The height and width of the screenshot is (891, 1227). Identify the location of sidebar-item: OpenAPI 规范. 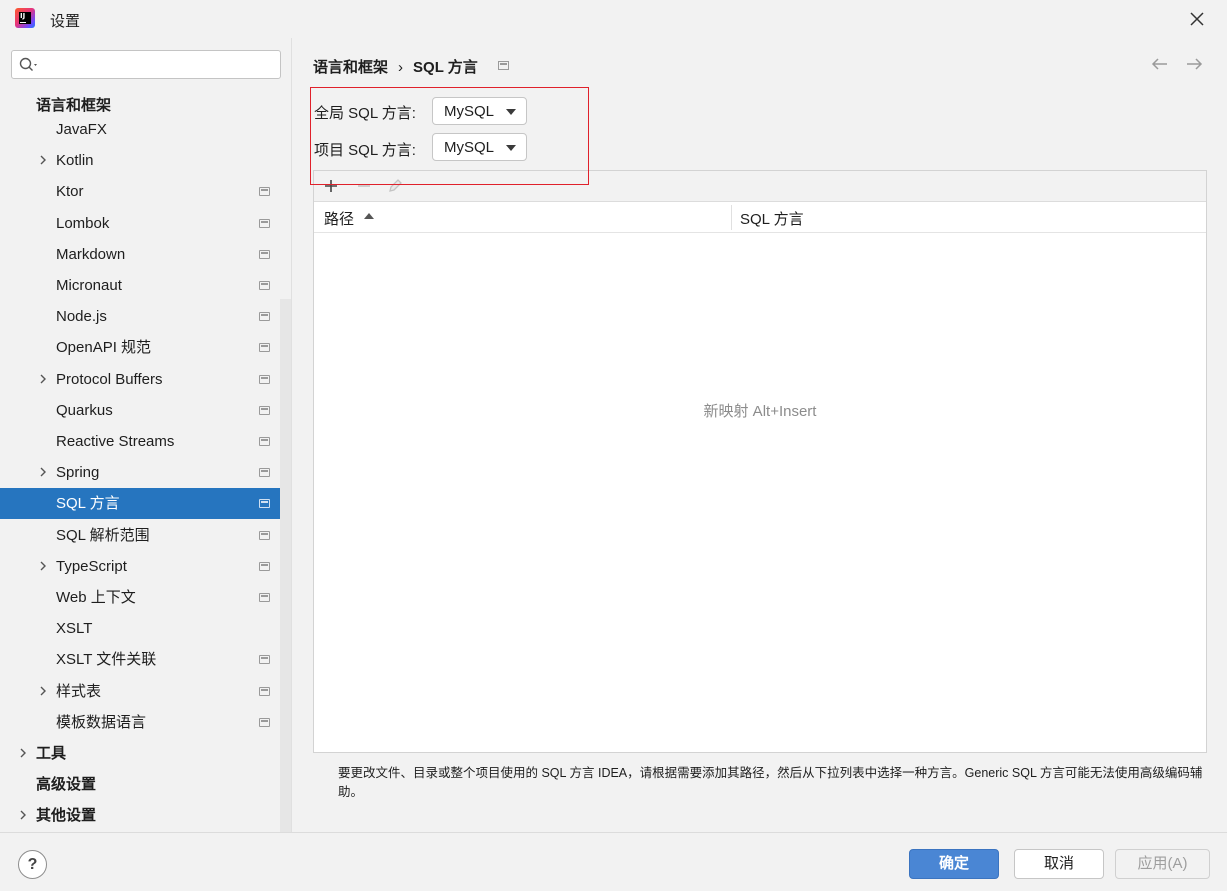
(145, 347).